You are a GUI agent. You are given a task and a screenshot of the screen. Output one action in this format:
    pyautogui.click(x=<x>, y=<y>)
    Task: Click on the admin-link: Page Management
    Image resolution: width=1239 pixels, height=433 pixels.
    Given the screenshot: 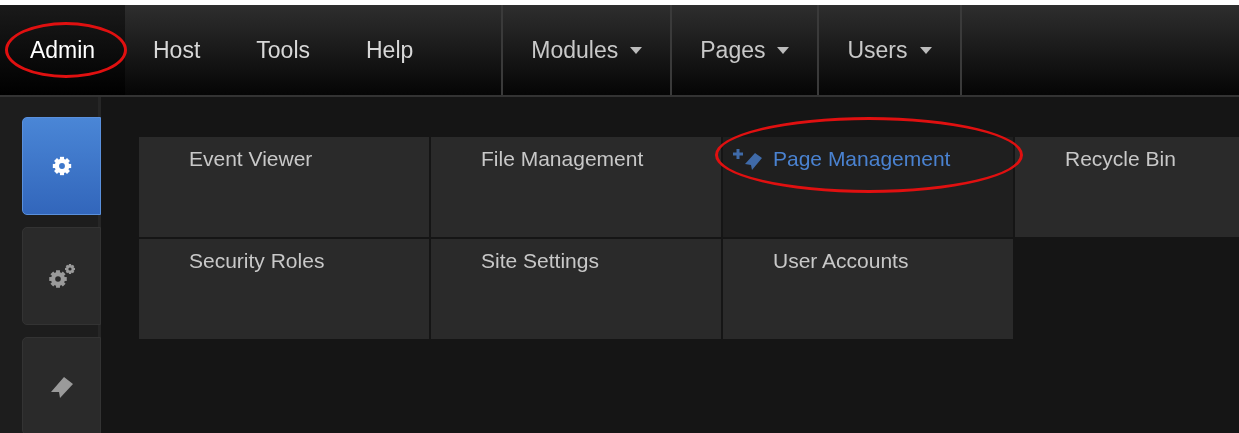 What is the action you would take?
    pyautogui.click(x=868, y=187)
    